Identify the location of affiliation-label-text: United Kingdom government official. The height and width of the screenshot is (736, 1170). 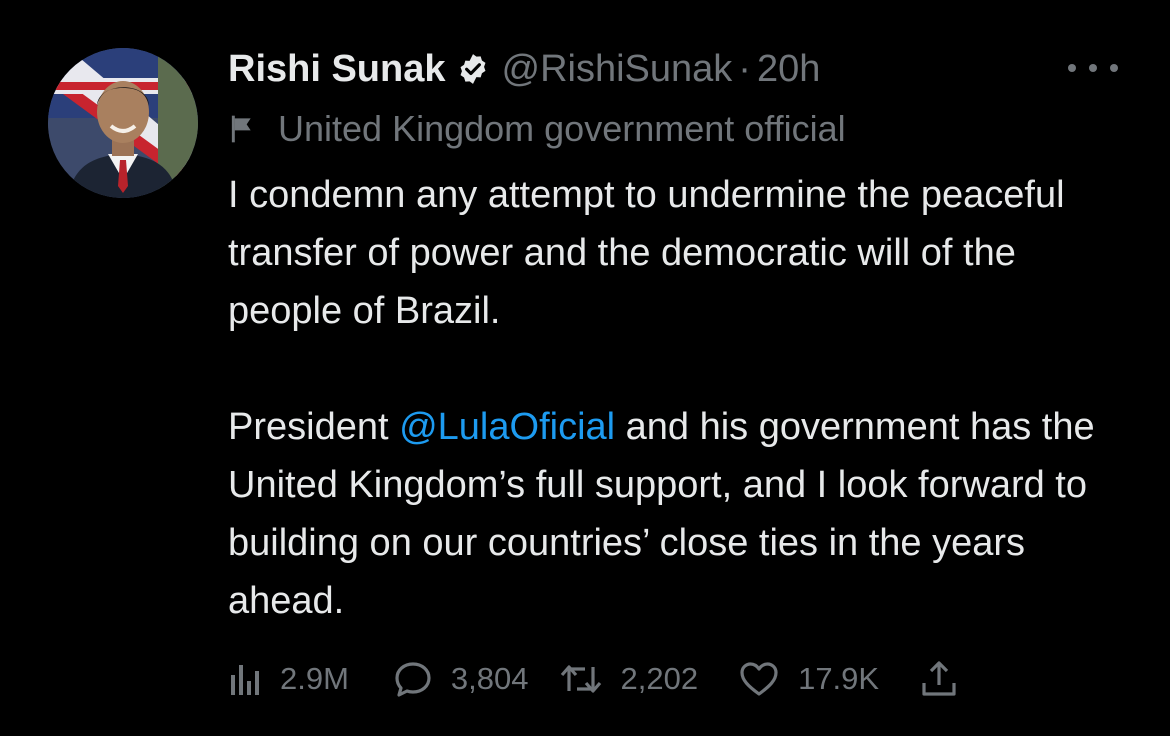
(562, 128).